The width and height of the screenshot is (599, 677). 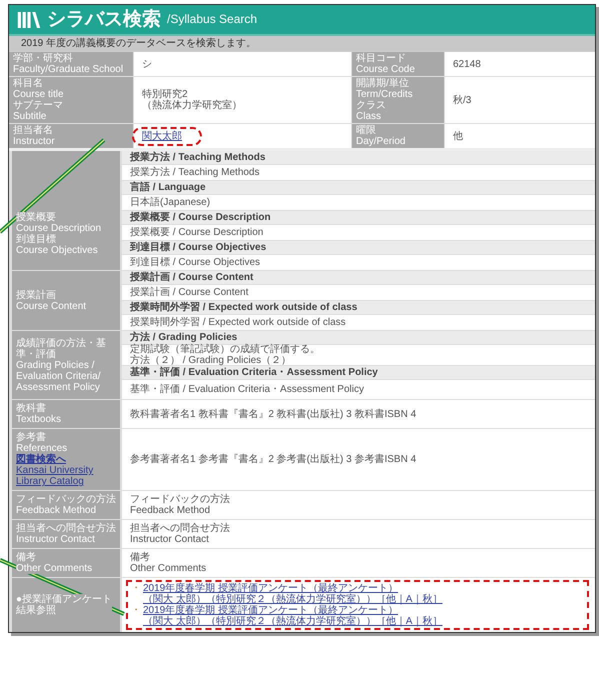 What do you see at coordinates (358, 217) in the screenshot?
I see `section-heading: 授業概要 / Course Description` at bounding box center [358, 217].